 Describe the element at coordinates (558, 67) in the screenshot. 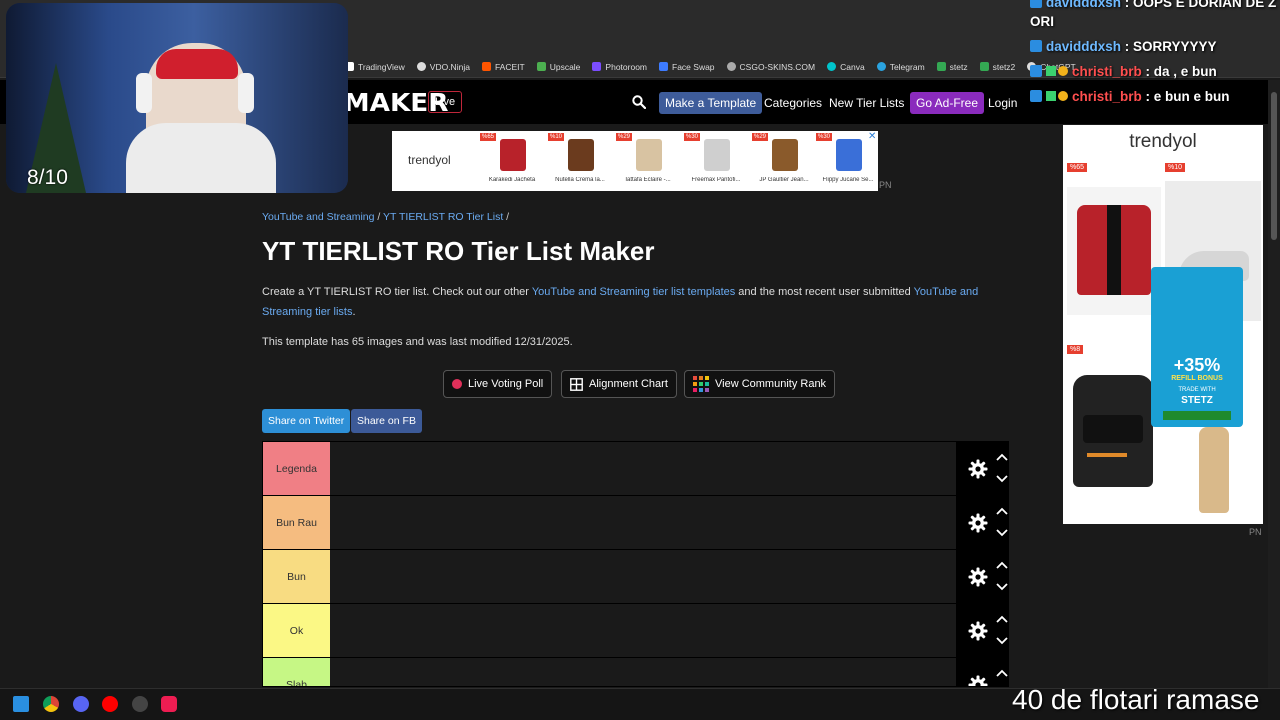

I see `bookmark-upscale: Upscale` at that location.